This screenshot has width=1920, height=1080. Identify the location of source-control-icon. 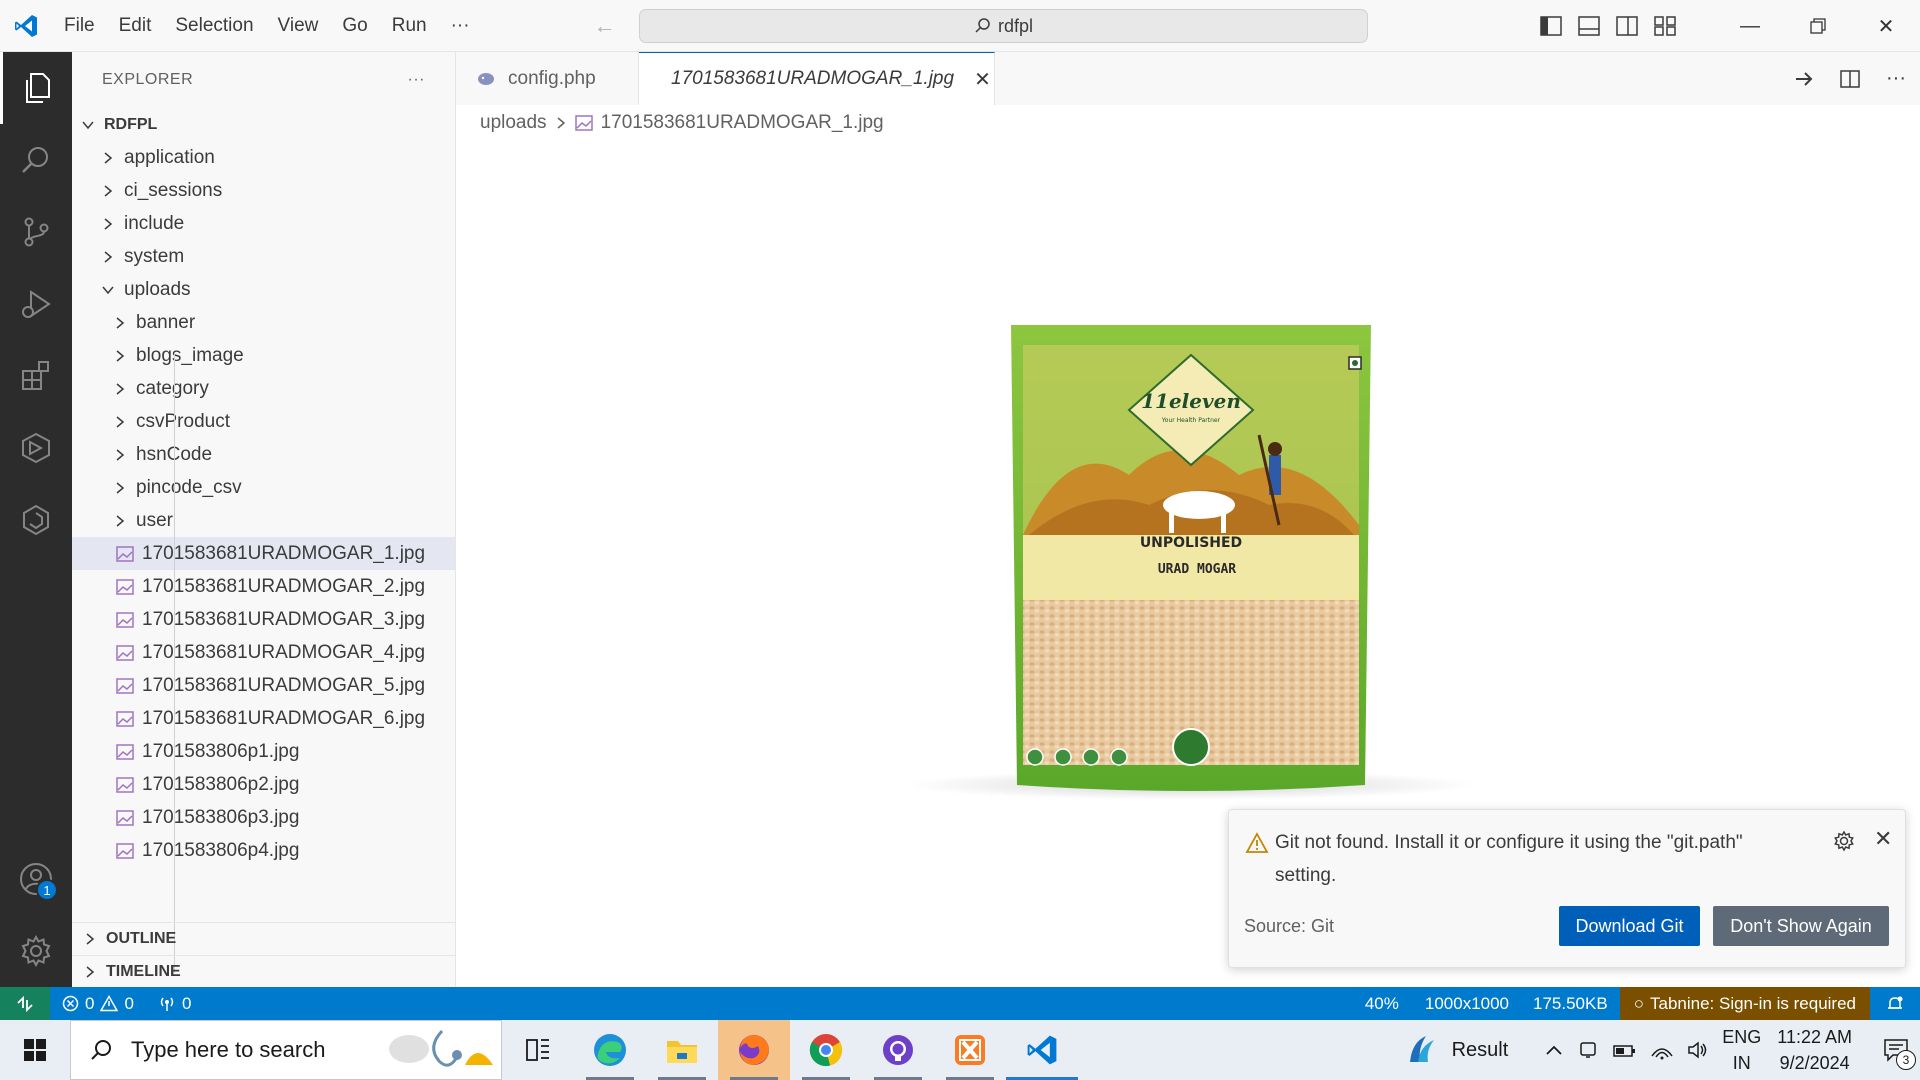
(36, 232).